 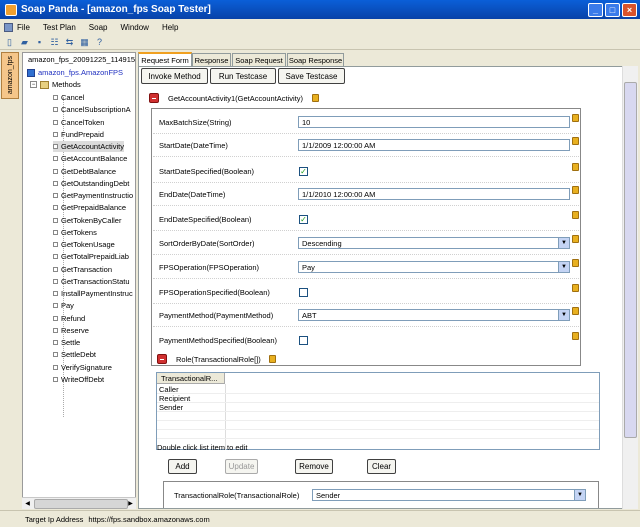 I want to click on tree-root: amazon_fps_20091225_114915, so click(x=81, y=59).